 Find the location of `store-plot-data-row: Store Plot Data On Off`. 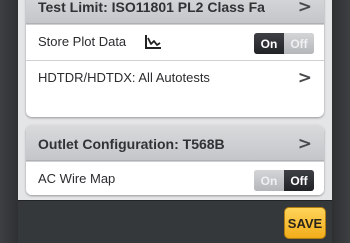

store-plot-data-row: Store Plot Data On Off is located at coordinates (175, 42).